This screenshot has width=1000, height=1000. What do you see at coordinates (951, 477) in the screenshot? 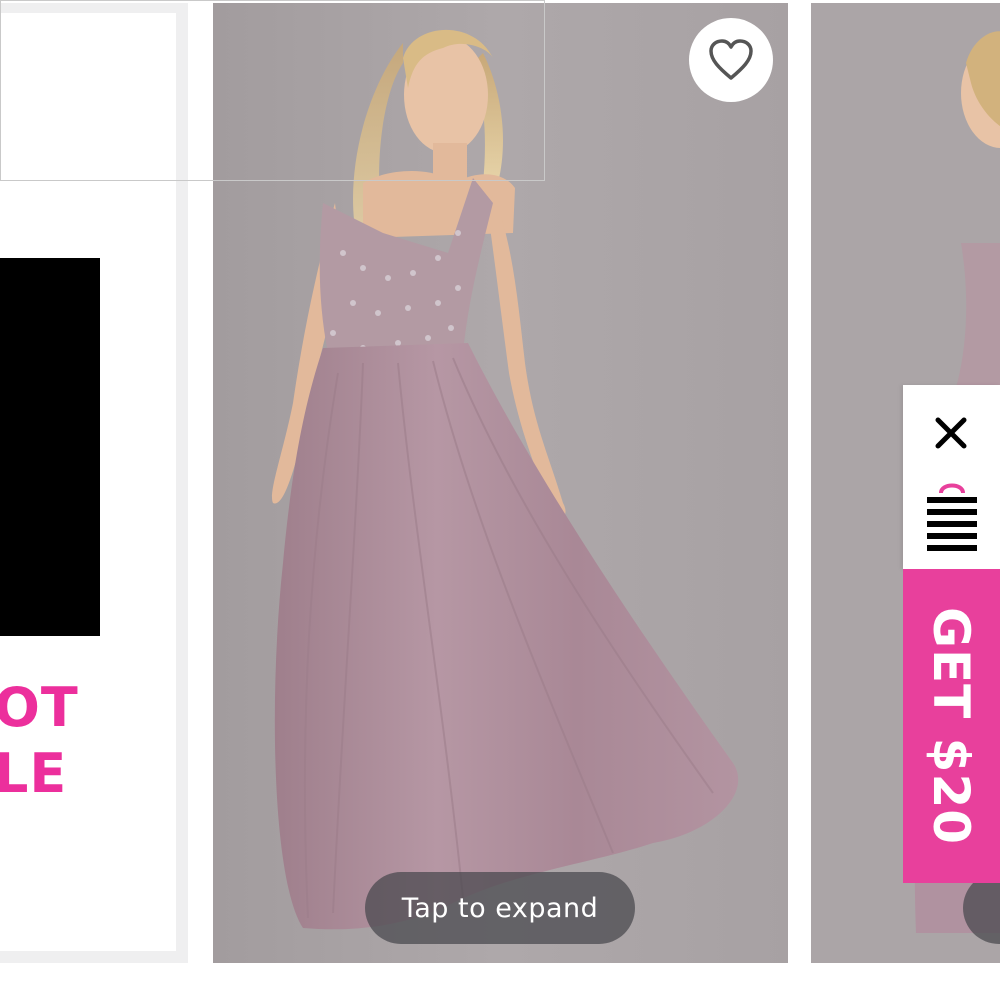
I see `promo-widget-header` at bounding box center [951, 477].